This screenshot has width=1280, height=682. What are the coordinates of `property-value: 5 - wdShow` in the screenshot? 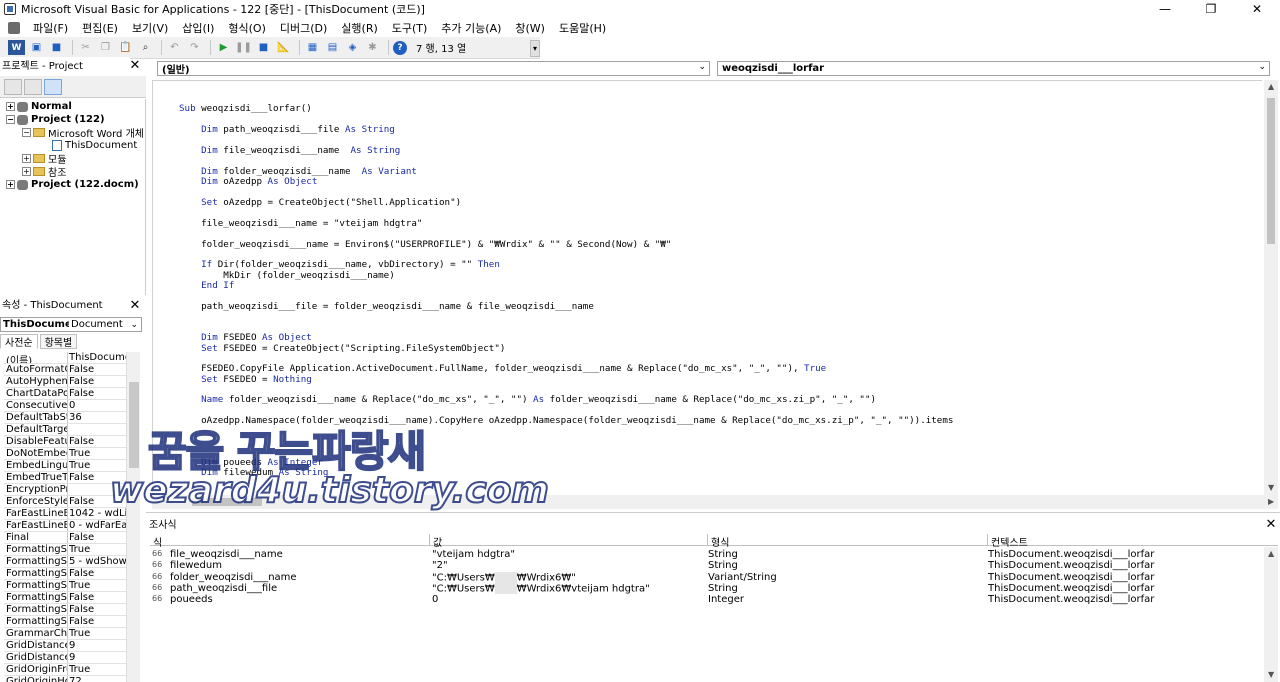 It's located at (97, 561).